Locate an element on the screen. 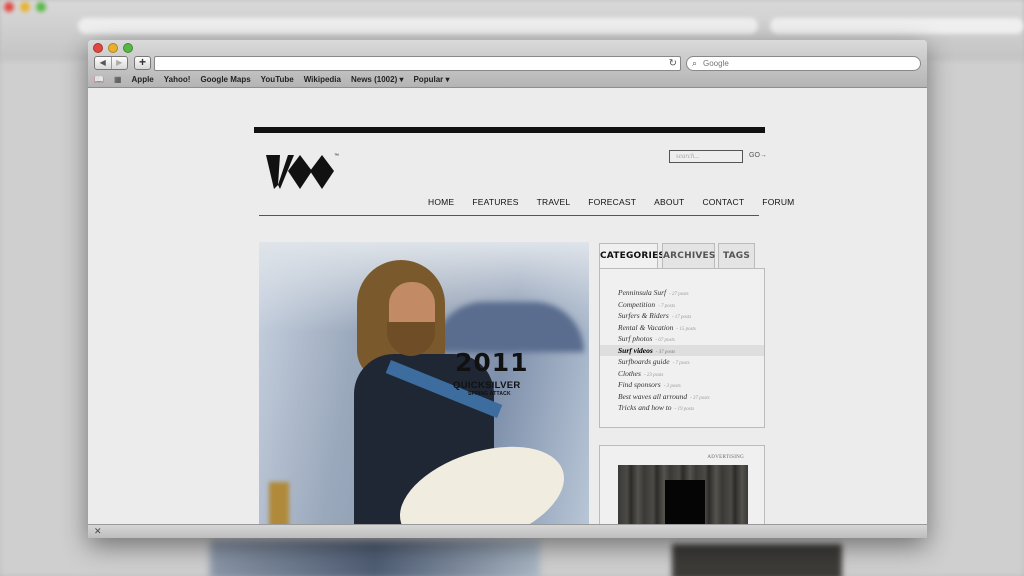 This screenshot has height=576, width=1024. forward-arrow-icon: ▶ is located at coordinates (119, 63).